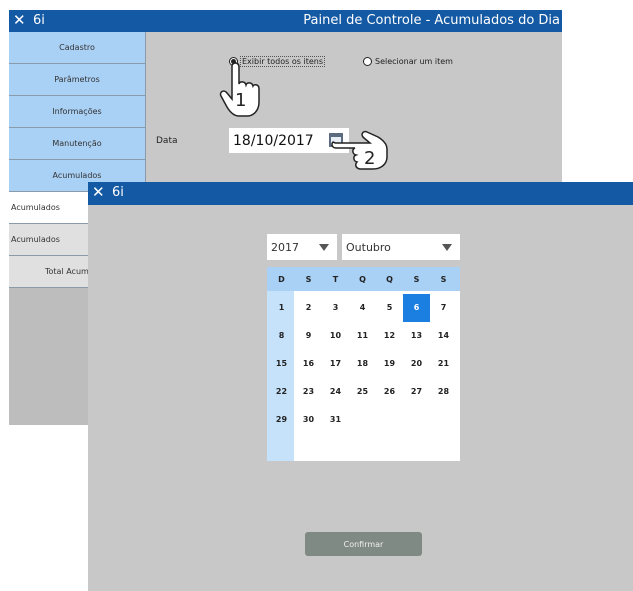 The height and width of the screenshot is (591, 633). Describe the element at coordinates (281, 363) in the screenshot. I see `calendar-day: 15` at that location.